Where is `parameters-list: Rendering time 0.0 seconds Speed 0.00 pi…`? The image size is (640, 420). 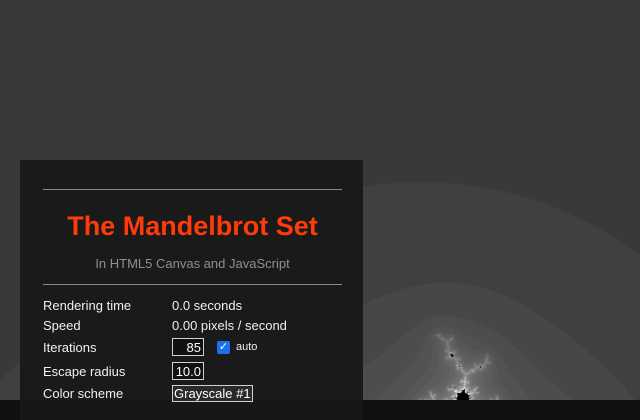 parameters-list: Rendering time 0.0 seconds Speed 0.00 pi… is located at coordinates (192, 349).